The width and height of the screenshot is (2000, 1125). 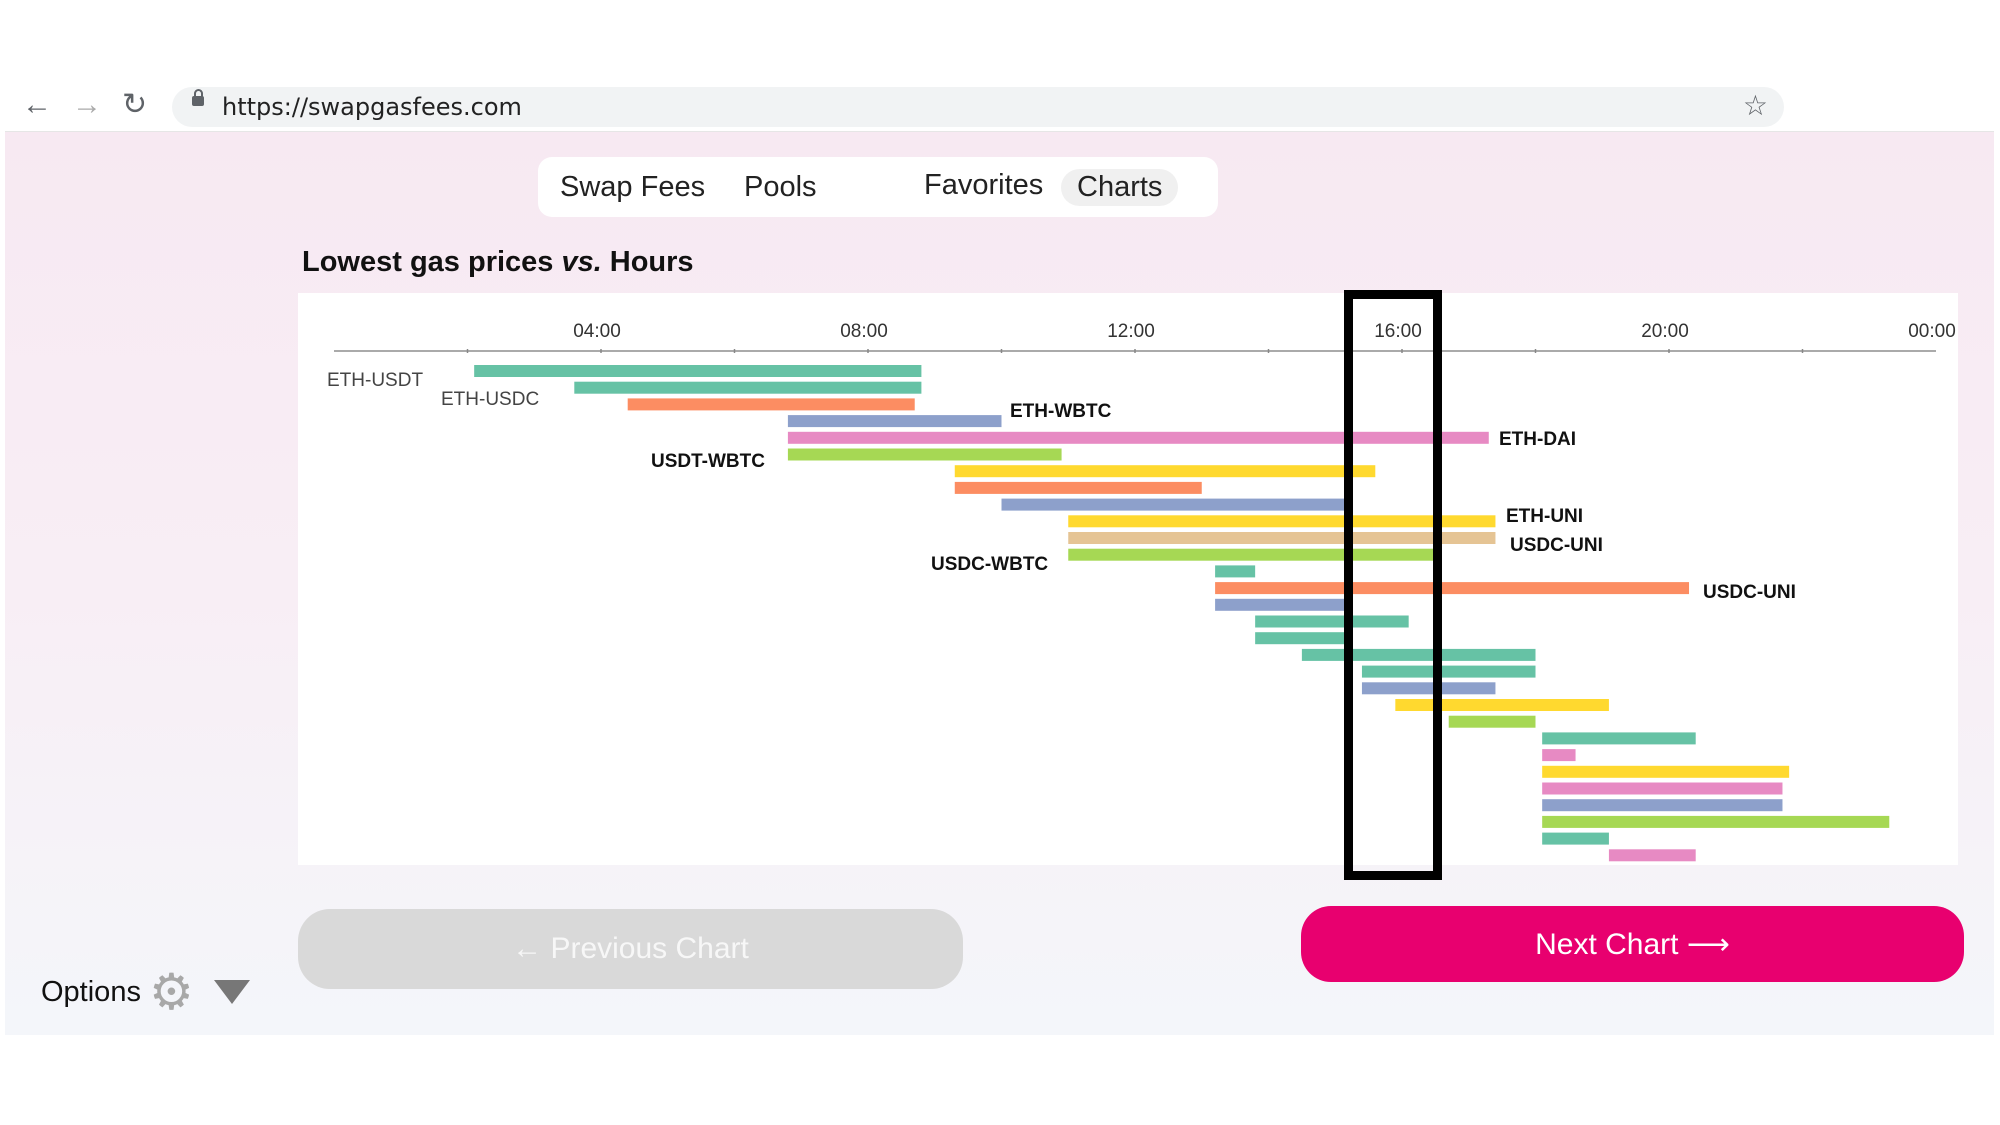 What do you see at coordinates (983, 185) in the screenshot?
I see `tab-favorites: Favorites` at bounding box center [983, 185].